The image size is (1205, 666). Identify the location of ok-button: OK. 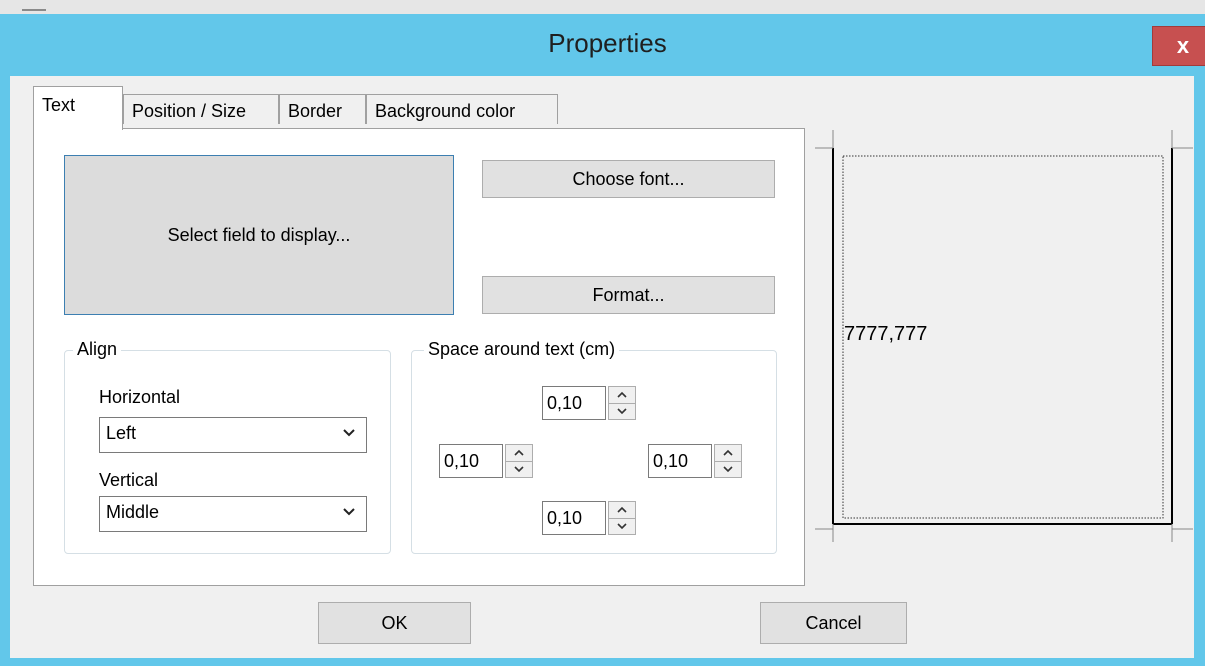
(394, 623).